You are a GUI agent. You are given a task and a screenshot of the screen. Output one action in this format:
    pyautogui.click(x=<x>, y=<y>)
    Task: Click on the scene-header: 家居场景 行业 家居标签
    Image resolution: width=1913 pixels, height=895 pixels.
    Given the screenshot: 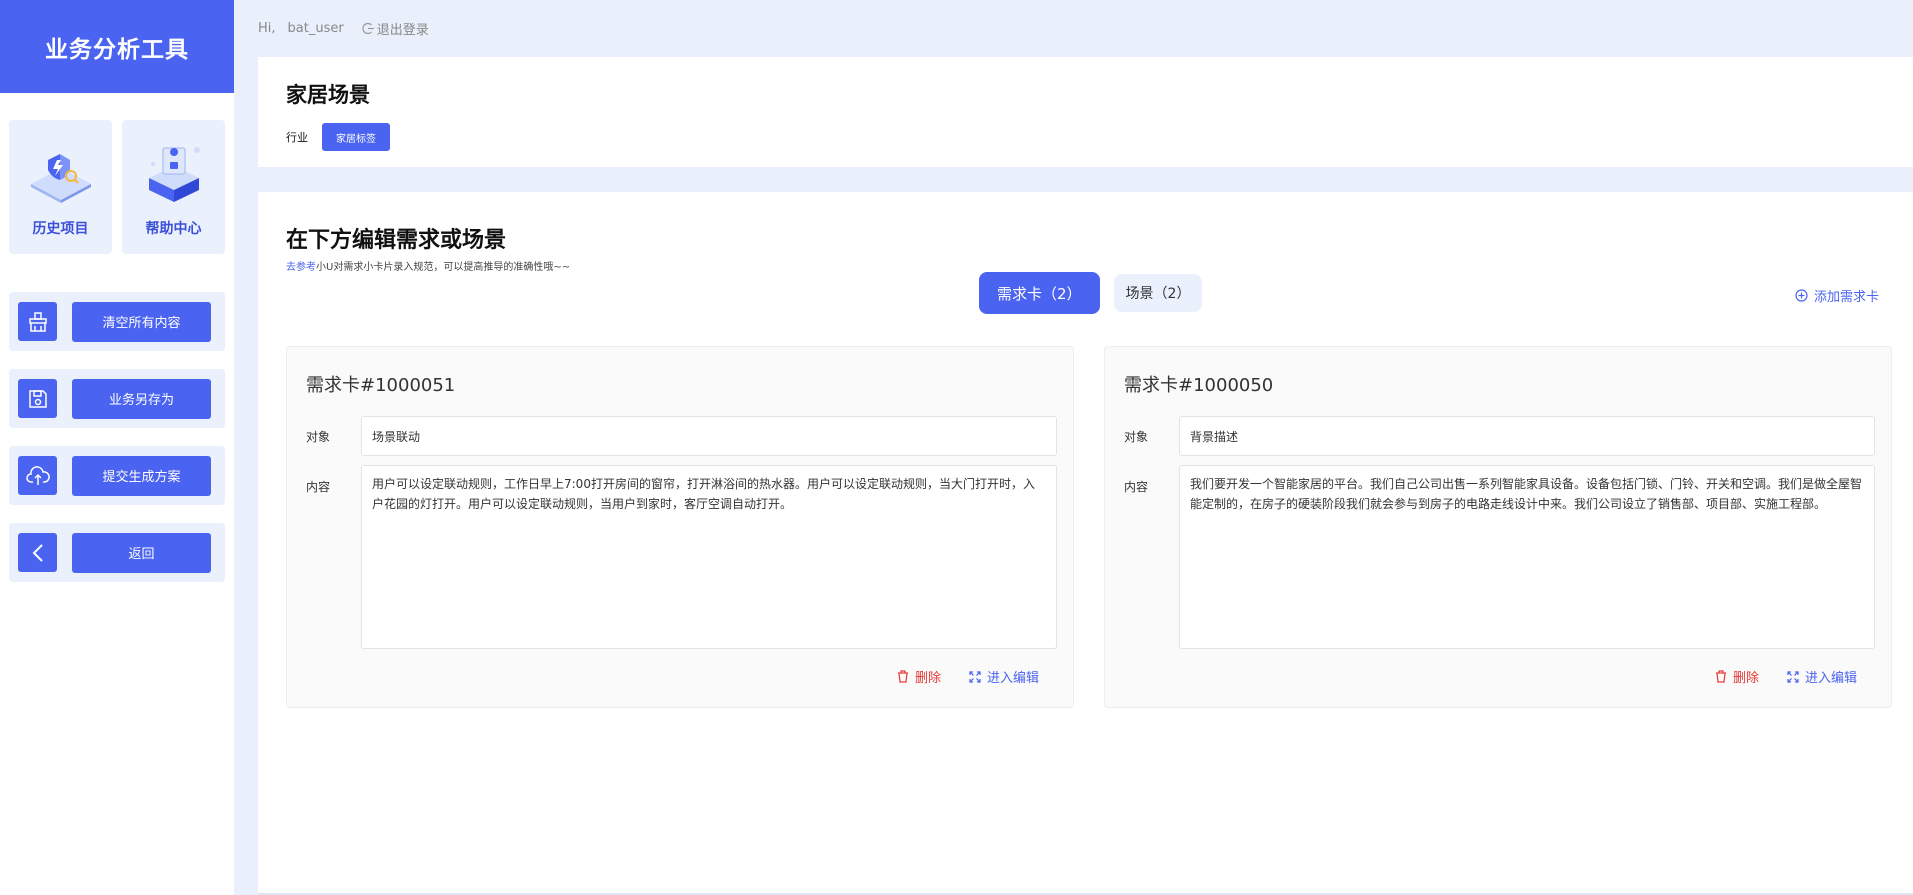 What is the action you would take?
    pyautogui.click(x=1085, y=112)
    